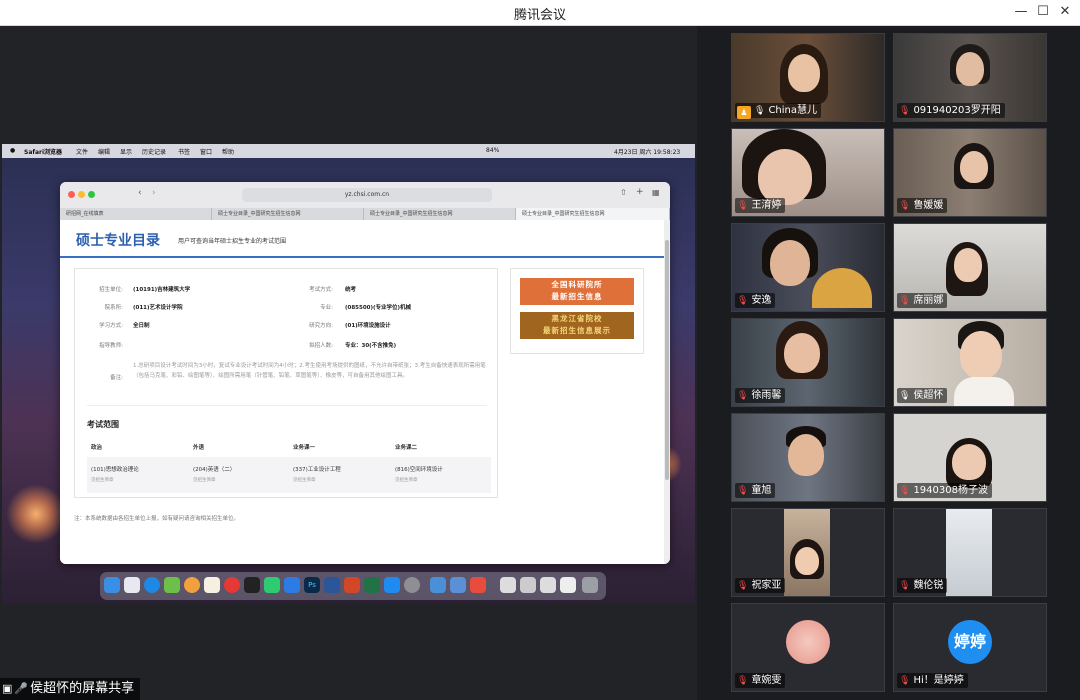 Image resolution: width=1080 pixels, height=700 pixels. What do you see at coordinates (623, 192) in the screenshot?
I see `share-icon: ⇧` at bounding box center [623, 192].